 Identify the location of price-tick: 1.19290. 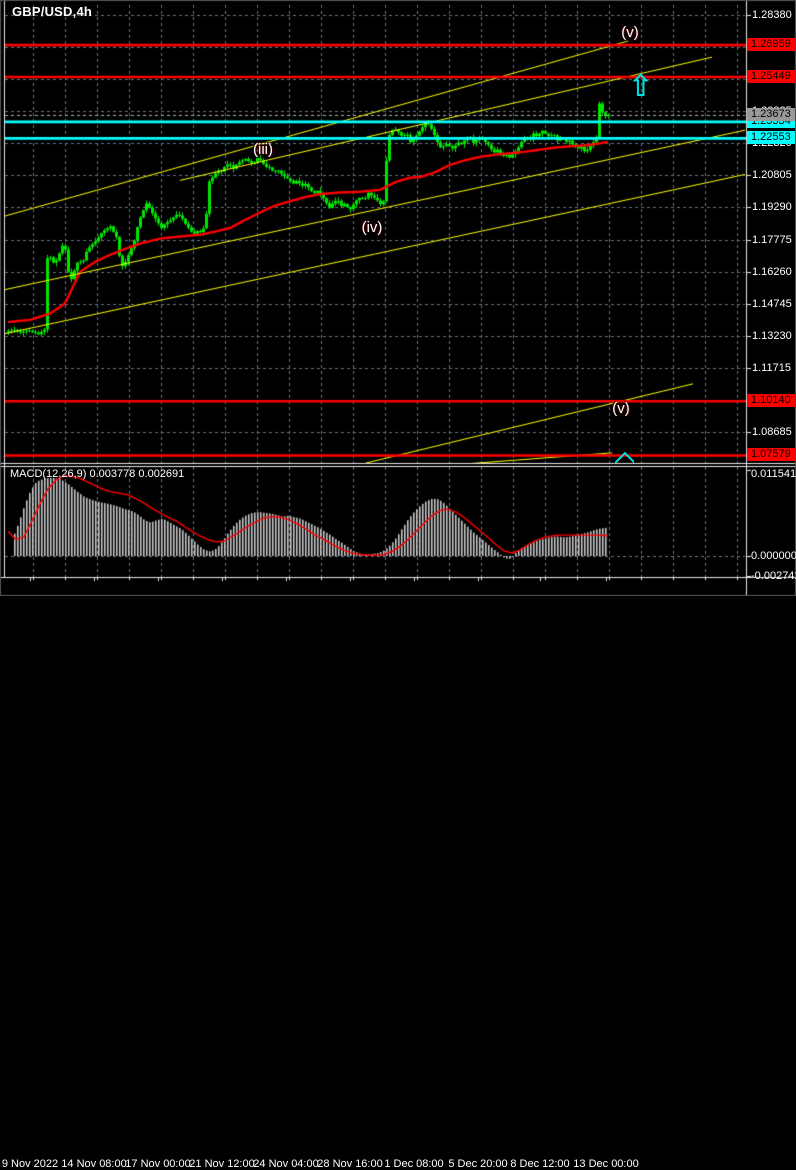
(772, 207).